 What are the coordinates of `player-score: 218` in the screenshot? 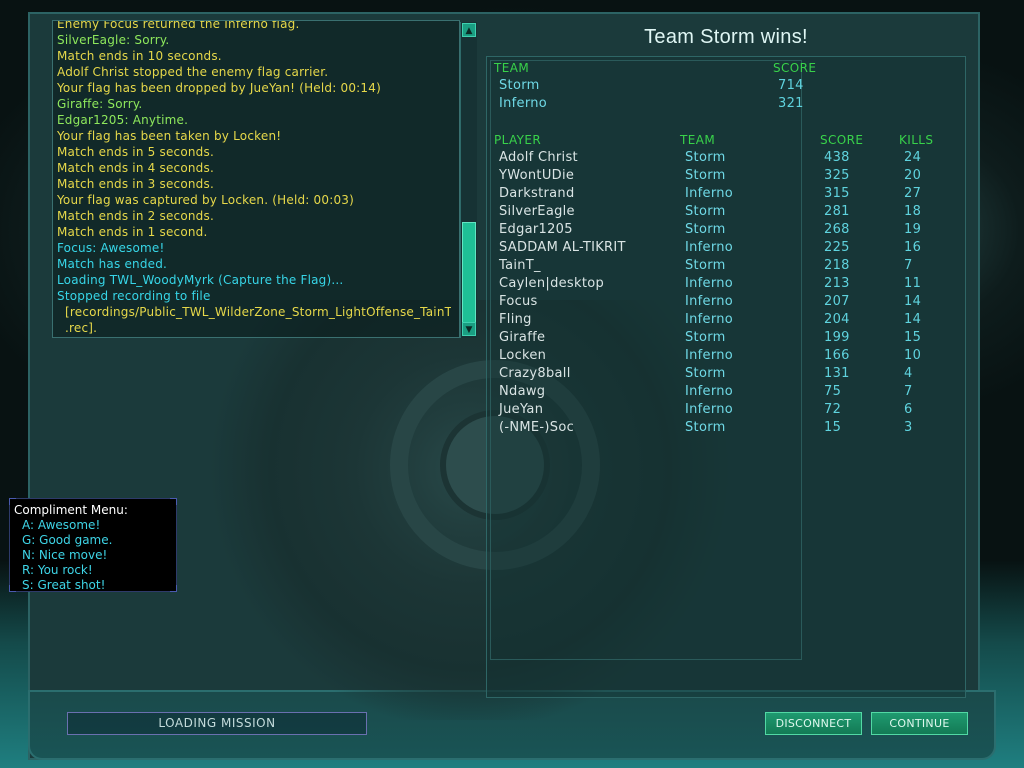 It's located at (837, 265).